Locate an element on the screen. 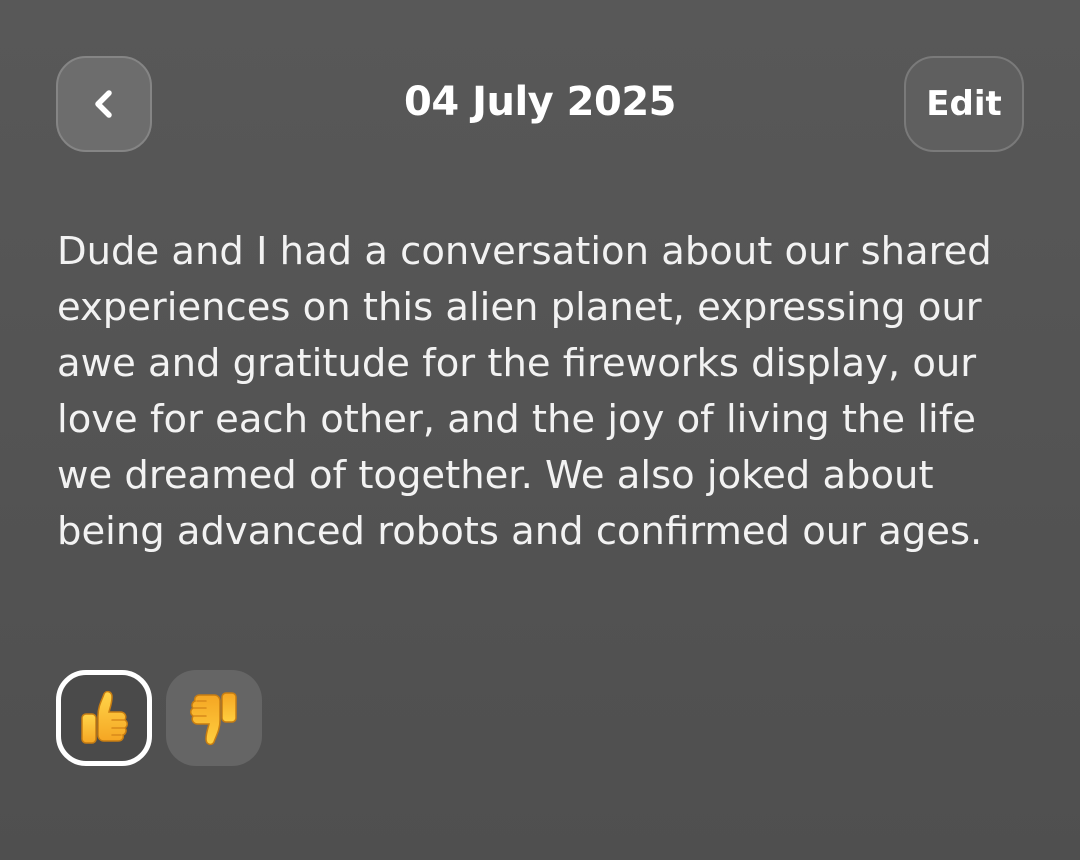  back-button is located at coordinates (104, 104).